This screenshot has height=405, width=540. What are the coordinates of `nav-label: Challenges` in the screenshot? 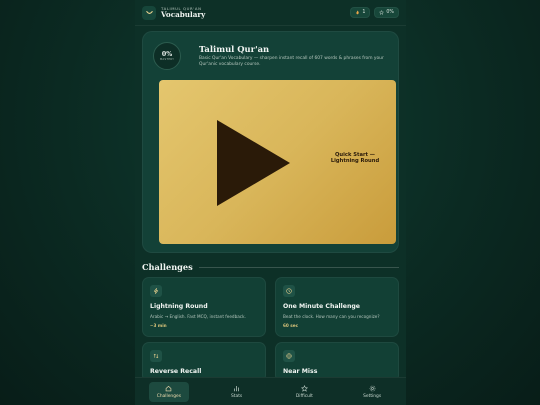 It's located at (168, 396).